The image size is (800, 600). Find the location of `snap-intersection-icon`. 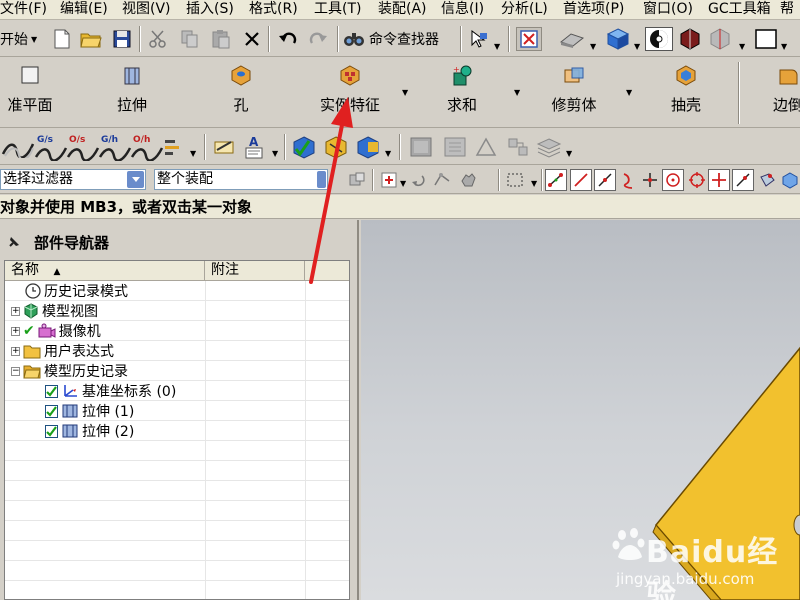

snap-intersection-icon is located at coordinates (650, 180).